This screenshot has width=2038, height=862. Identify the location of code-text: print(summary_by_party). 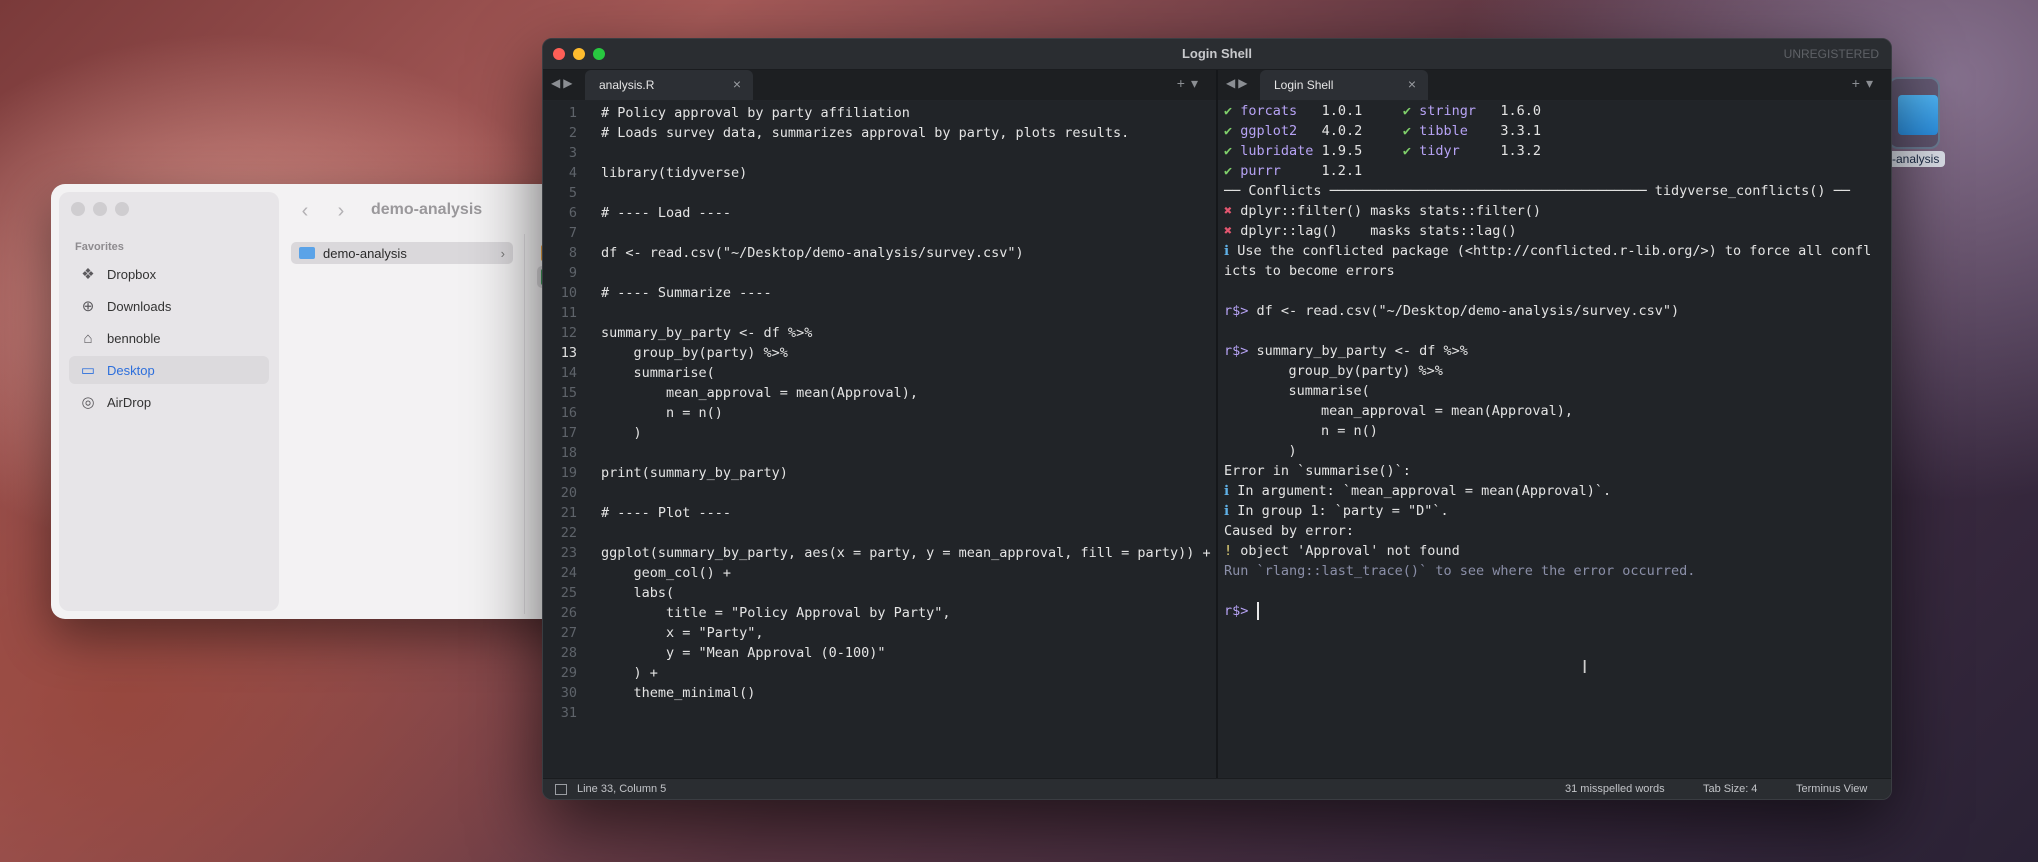
(694, 473).